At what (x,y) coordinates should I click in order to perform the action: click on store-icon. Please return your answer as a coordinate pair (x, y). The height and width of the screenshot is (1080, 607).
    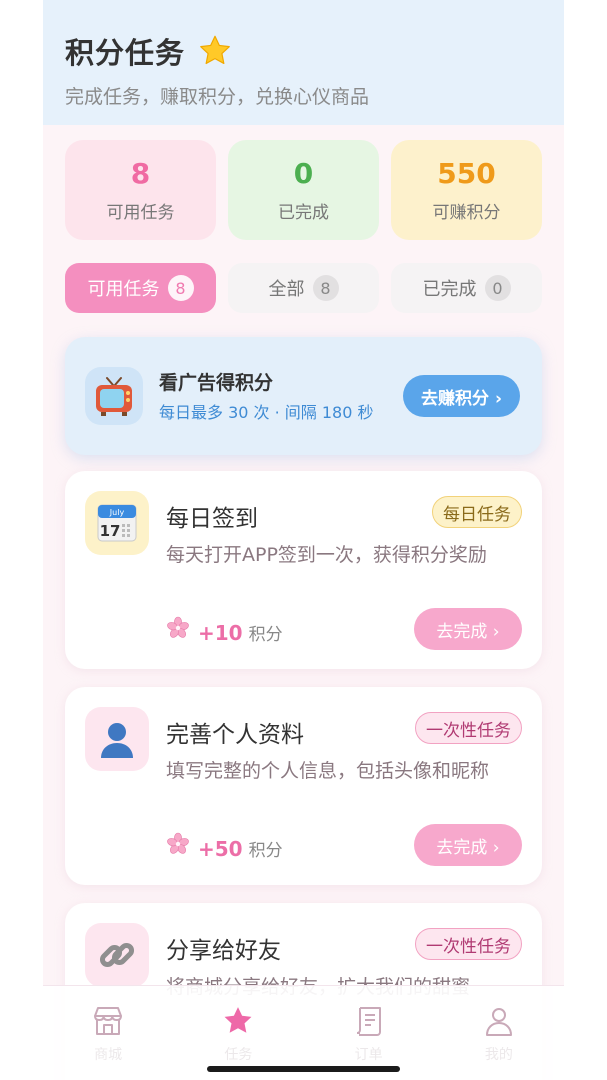
    Looking at the image, I should click on (108, 1021).